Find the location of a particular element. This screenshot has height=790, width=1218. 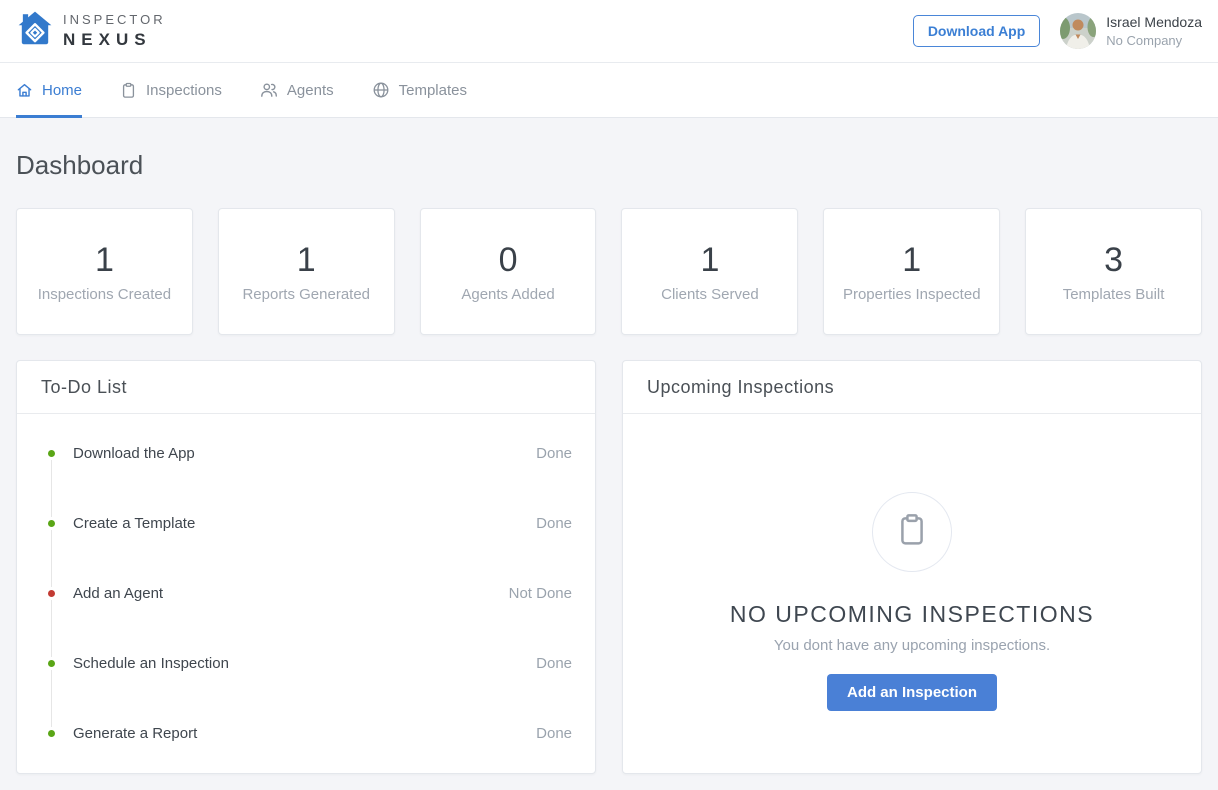

todo-status: Not Done is located at coordinates (540, 593).